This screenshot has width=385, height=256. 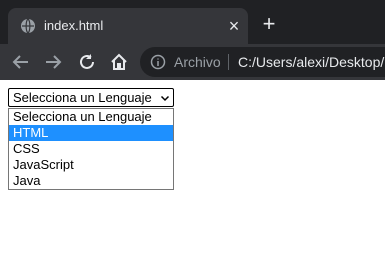 I want to click on chevron-down-icon, so click(x=165, y=98).